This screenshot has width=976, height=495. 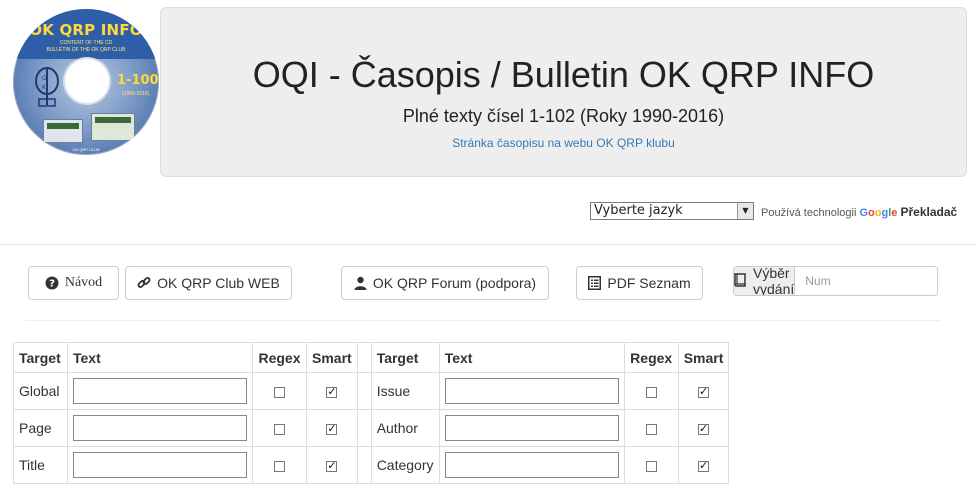 I want to click on club-web-button: OK QRP Club WEB, so click(x=208, y=283).